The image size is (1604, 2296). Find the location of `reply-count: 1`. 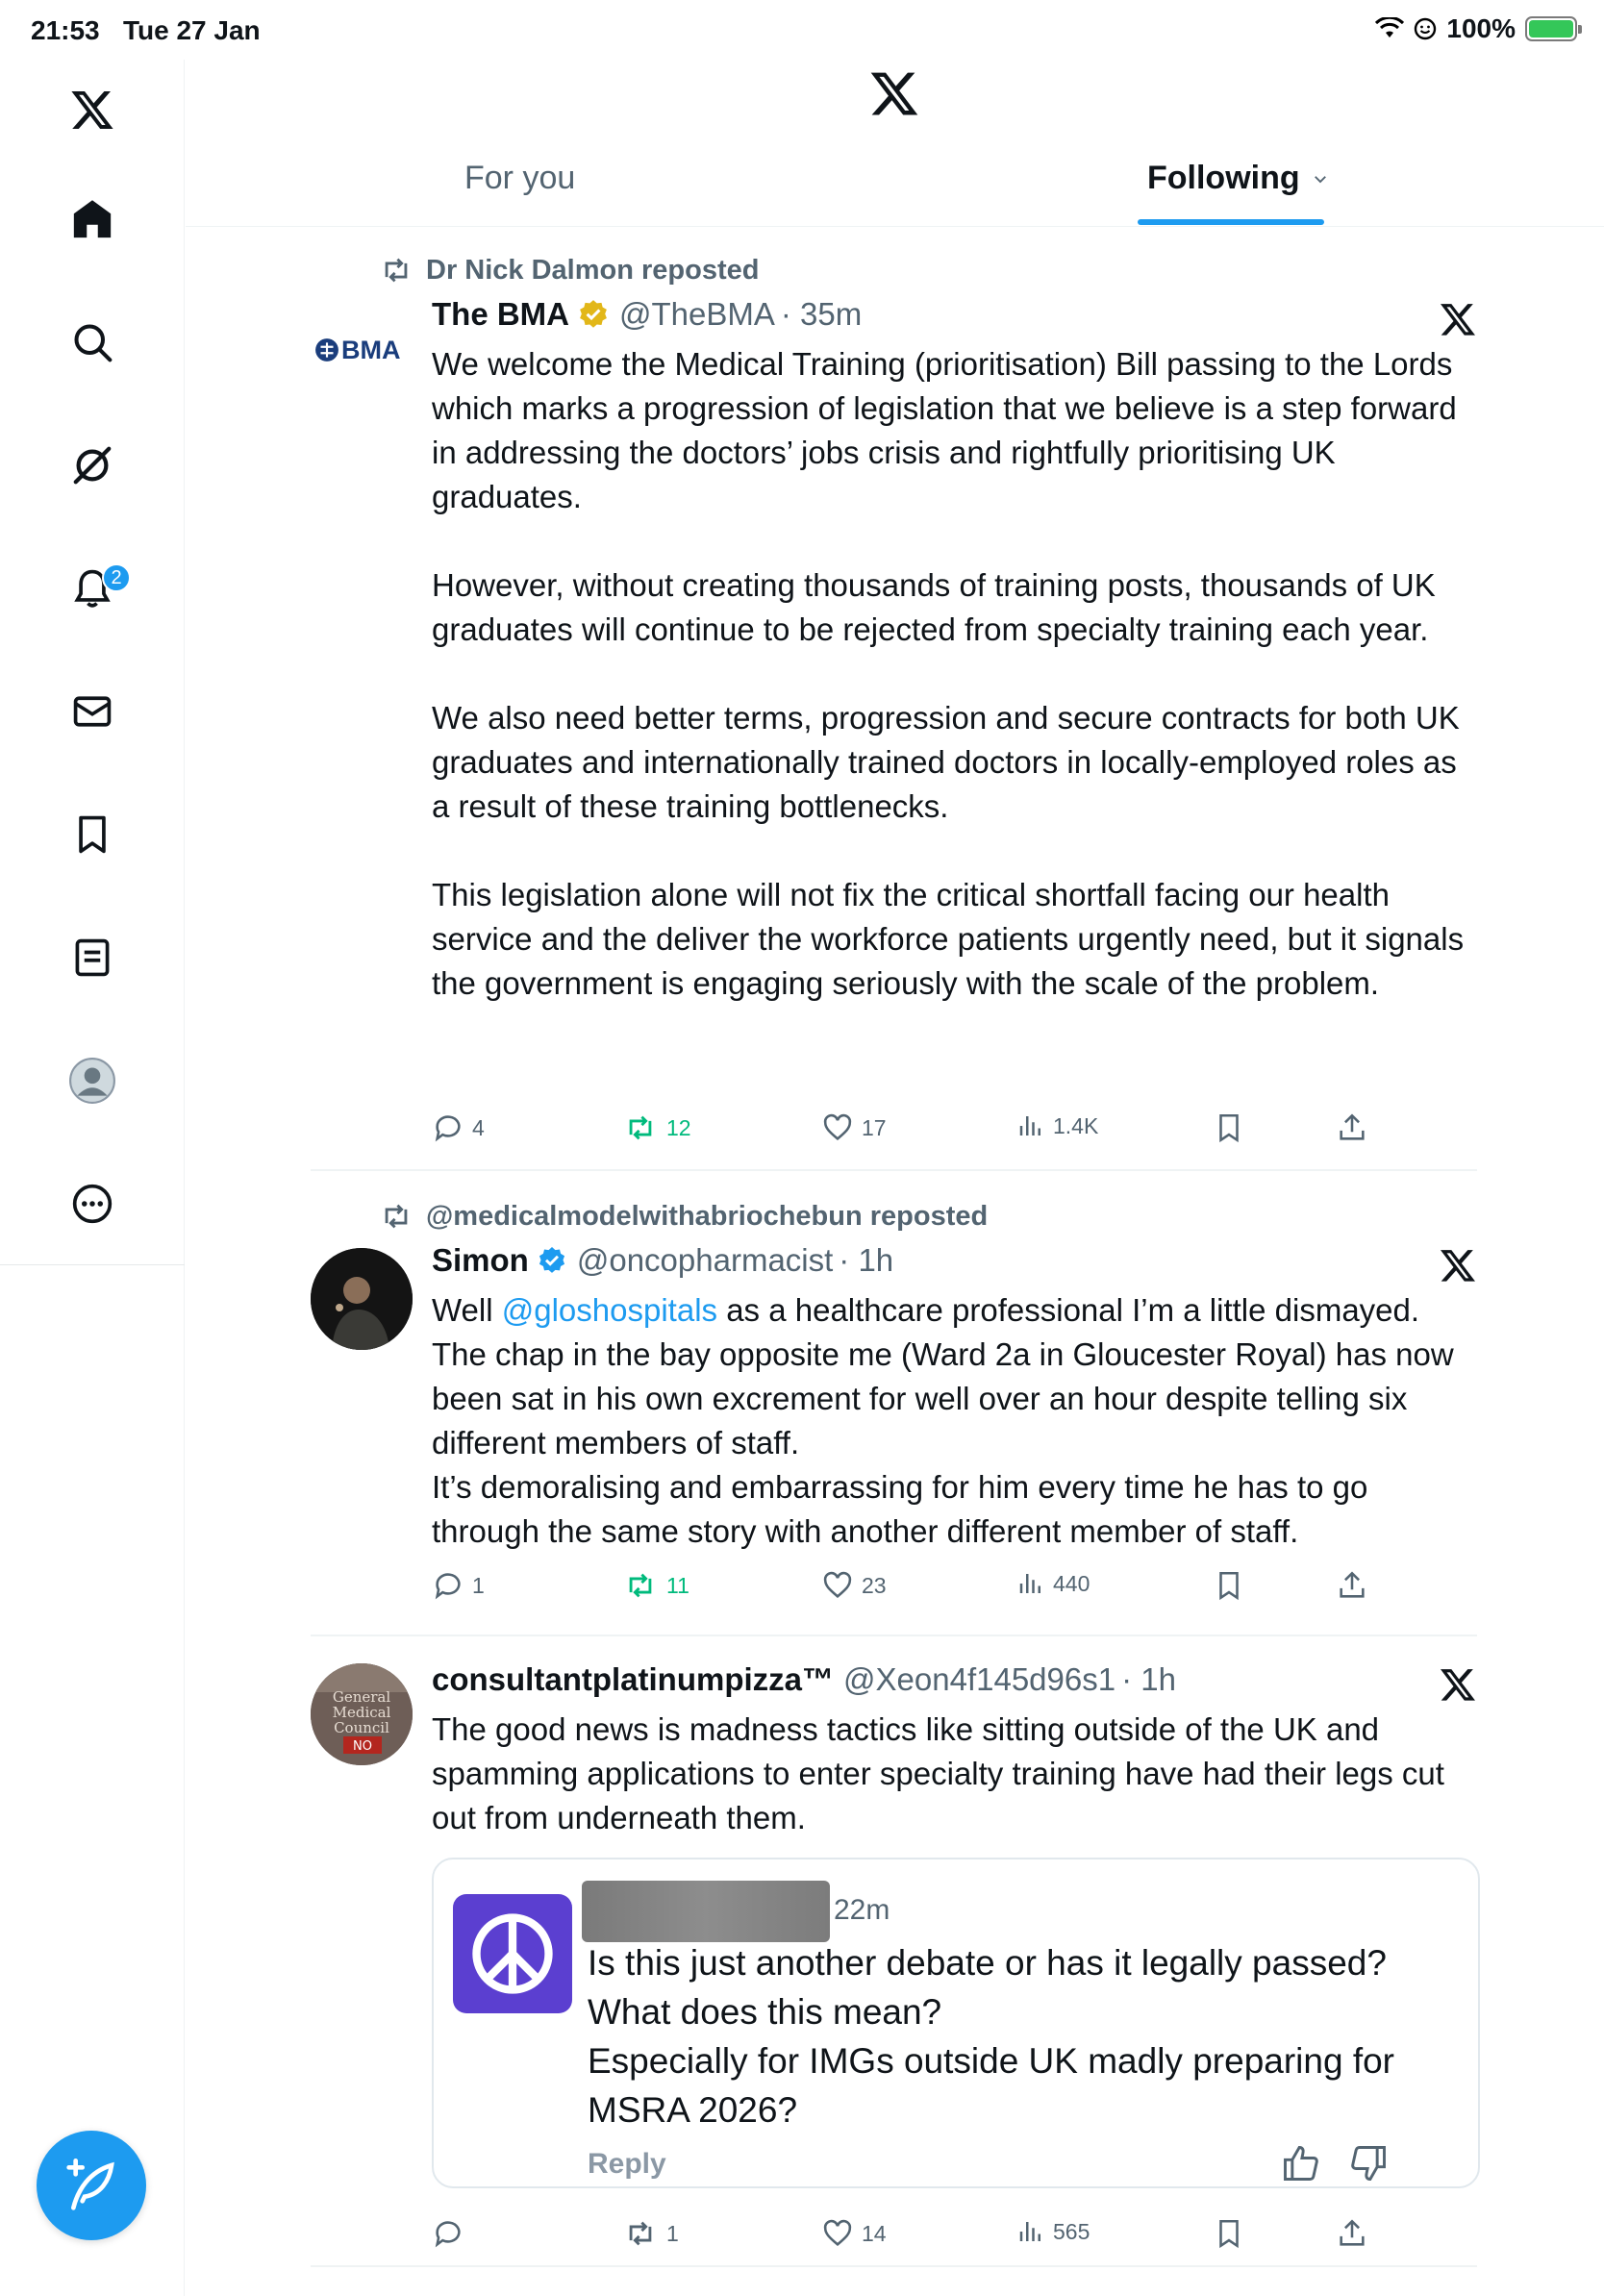

reply-count: 1 is located at coordinates (478, 1585).